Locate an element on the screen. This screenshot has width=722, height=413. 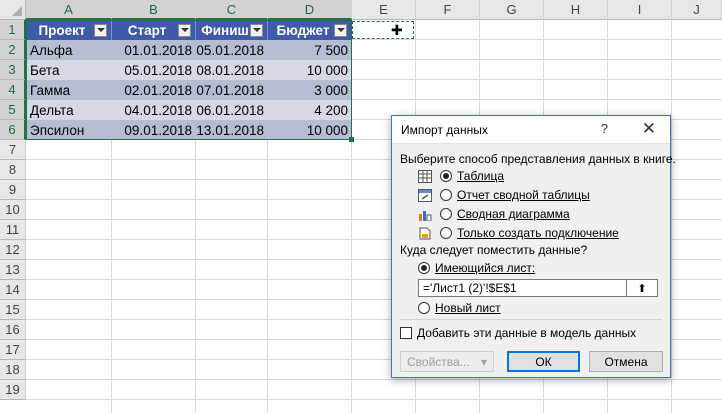
dialog-titlebar: Импорт данных ? ✕ is located at coordinates (531, 130).